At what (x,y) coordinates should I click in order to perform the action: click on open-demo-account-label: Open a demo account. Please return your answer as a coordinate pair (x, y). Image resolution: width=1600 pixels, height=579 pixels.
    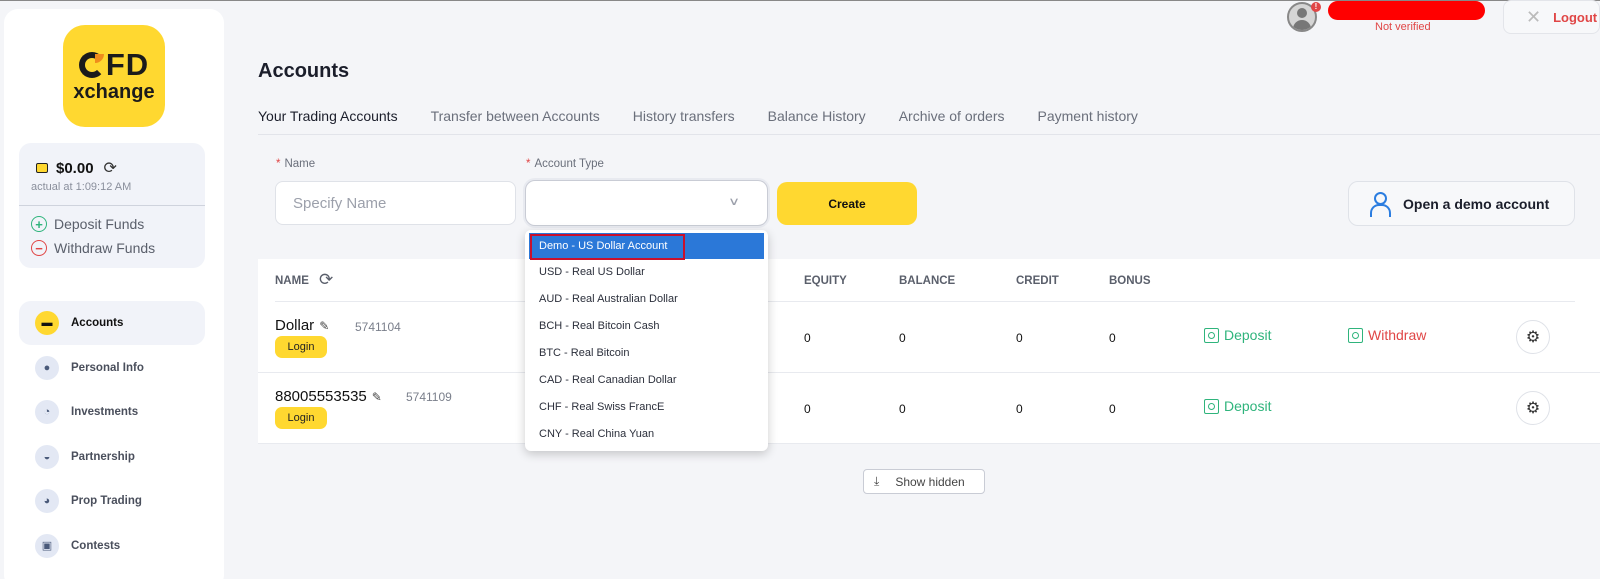
    Looking at the image, I should click on (1476, 203).